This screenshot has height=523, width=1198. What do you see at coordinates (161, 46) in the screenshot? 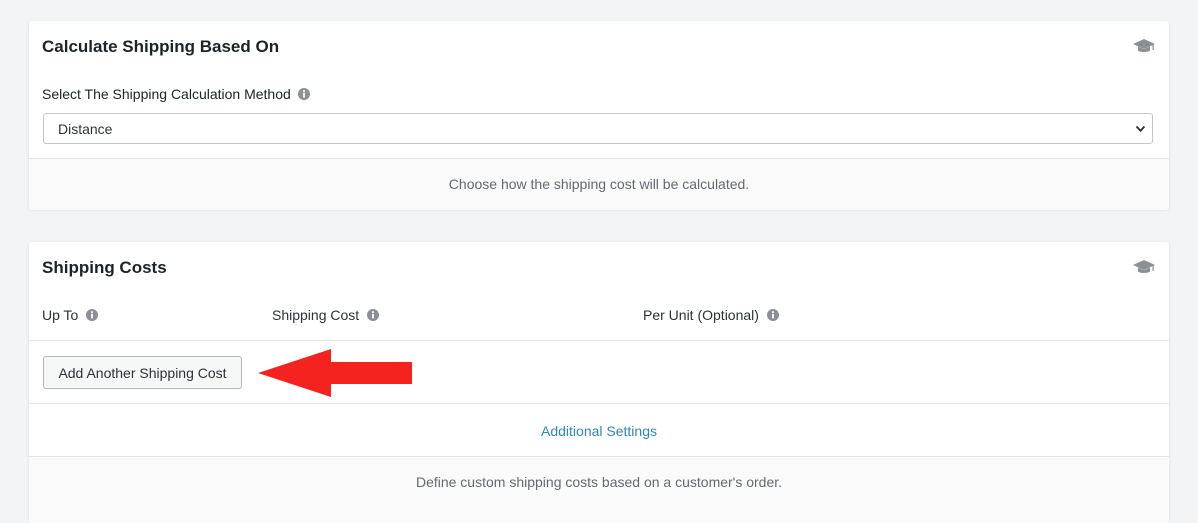
I see `calc-method-title: Calculate Shipping Based On` at bounding box center [161, 46].